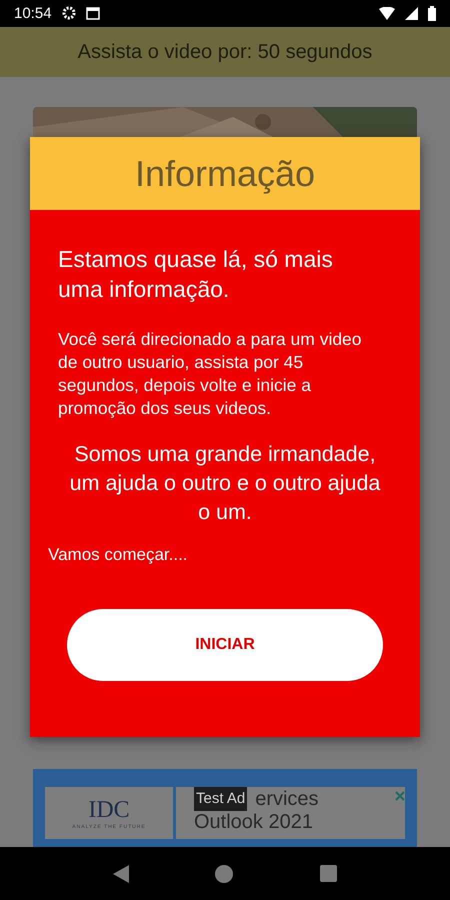 The image size is (450, 900). Describe the element at coordinates (109, 810) in the screenshot. I see `ad-logo: IDC` at that location.